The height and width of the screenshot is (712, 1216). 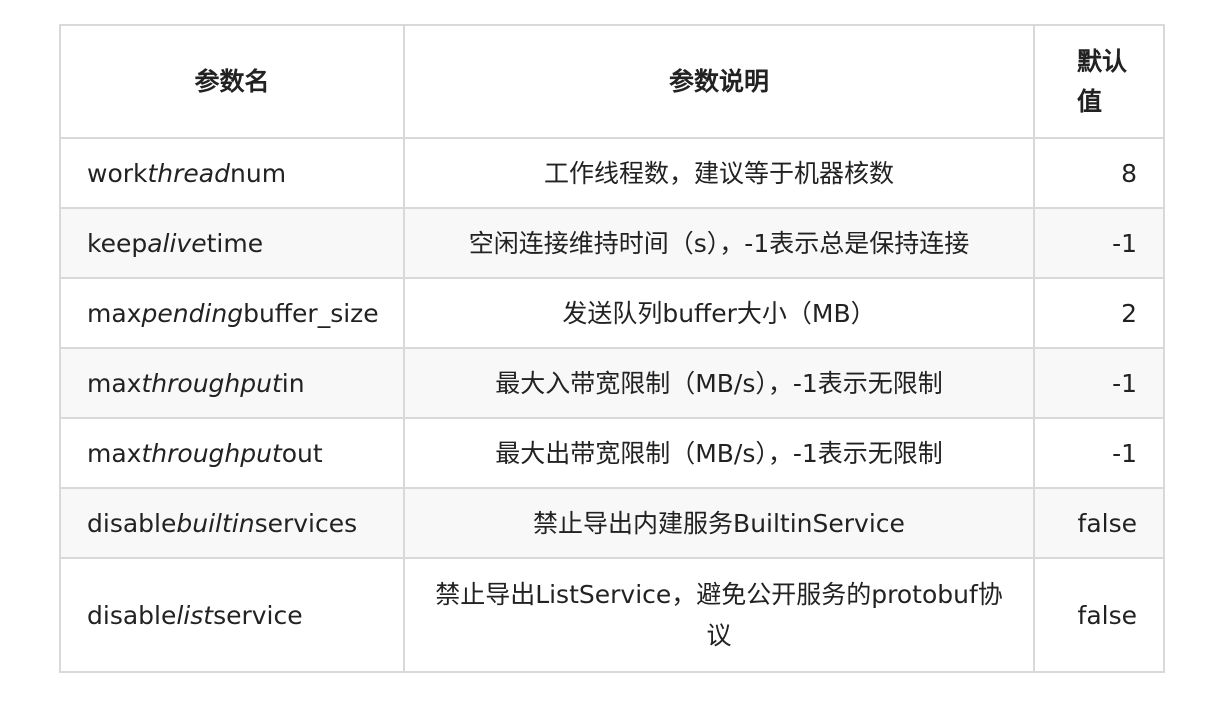 I want to click on param-name-part: time, so click(x=235, y=243).